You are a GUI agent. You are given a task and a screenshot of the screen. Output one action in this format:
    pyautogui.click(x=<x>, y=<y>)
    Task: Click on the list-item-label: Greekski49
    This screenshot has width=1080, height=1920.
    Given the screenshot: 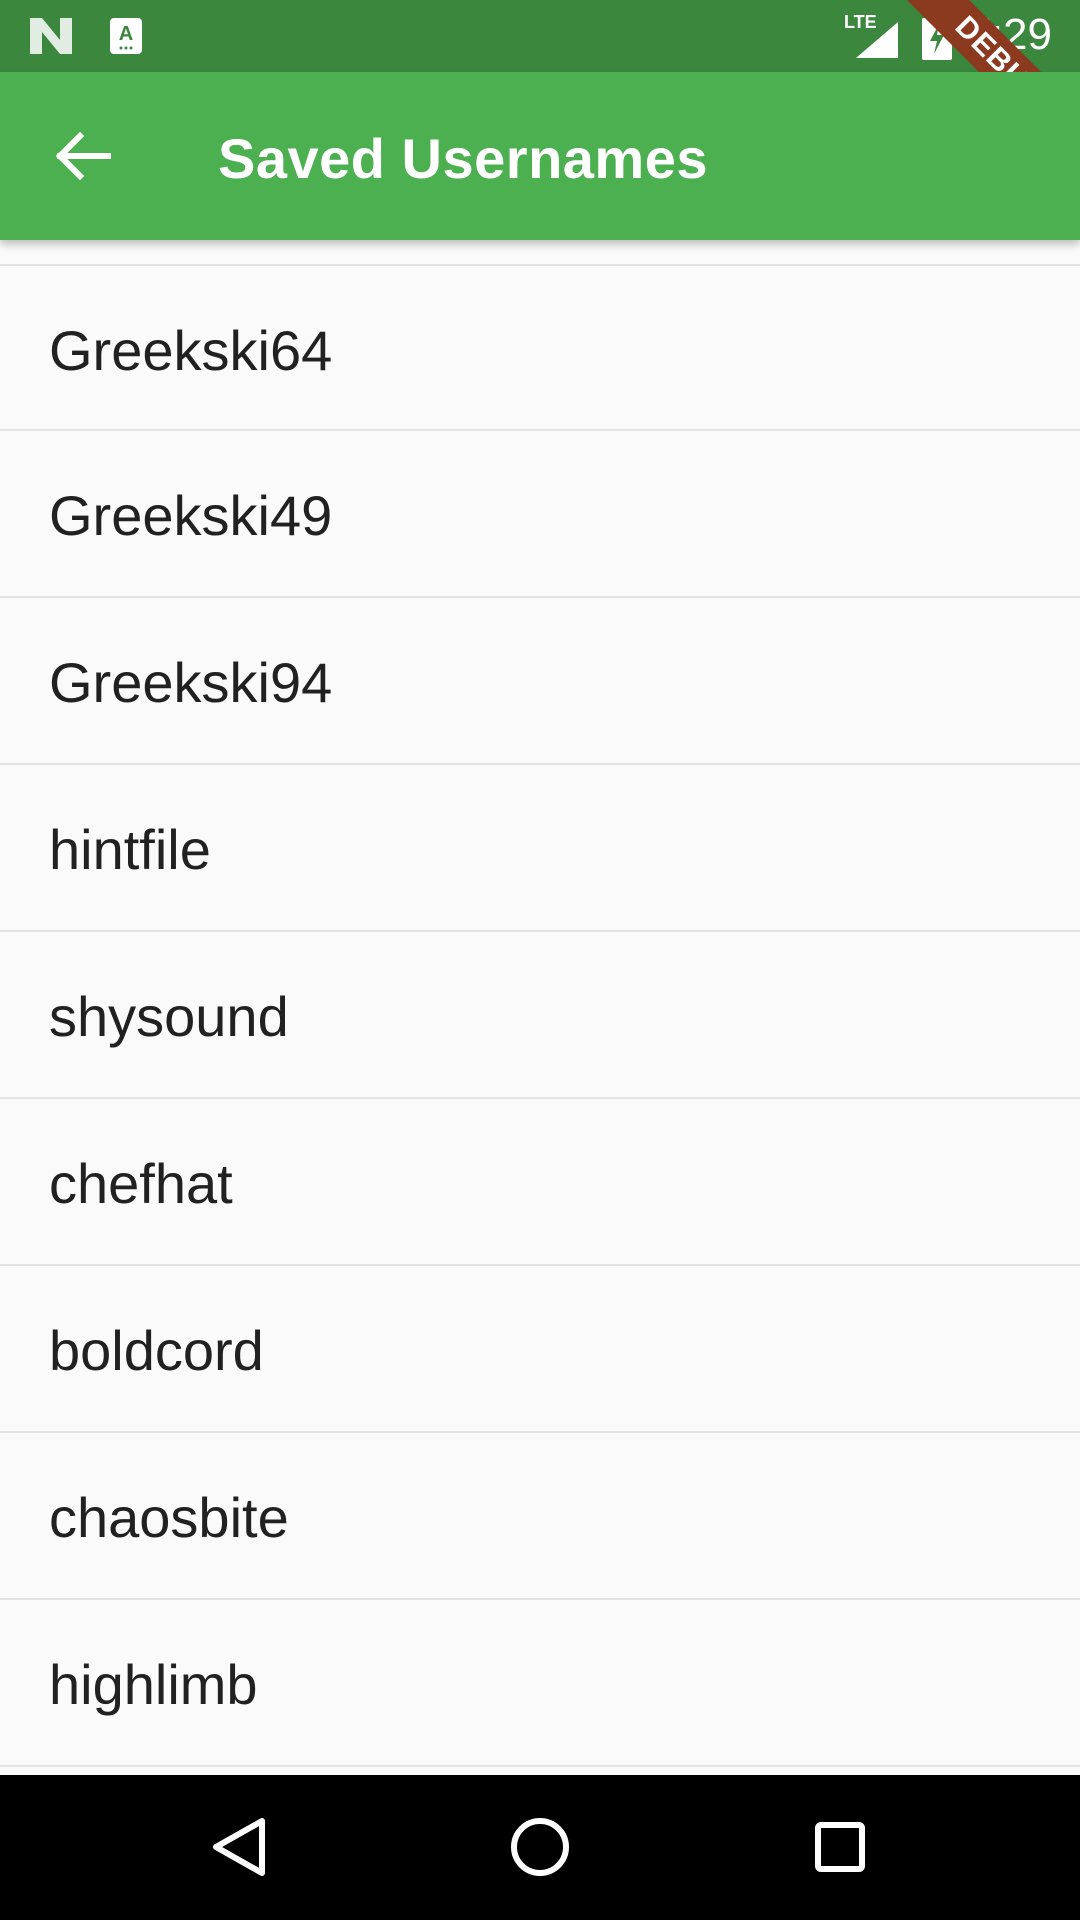 What is the action you would take?
    pyautogui.click(x=191, y=515)
    